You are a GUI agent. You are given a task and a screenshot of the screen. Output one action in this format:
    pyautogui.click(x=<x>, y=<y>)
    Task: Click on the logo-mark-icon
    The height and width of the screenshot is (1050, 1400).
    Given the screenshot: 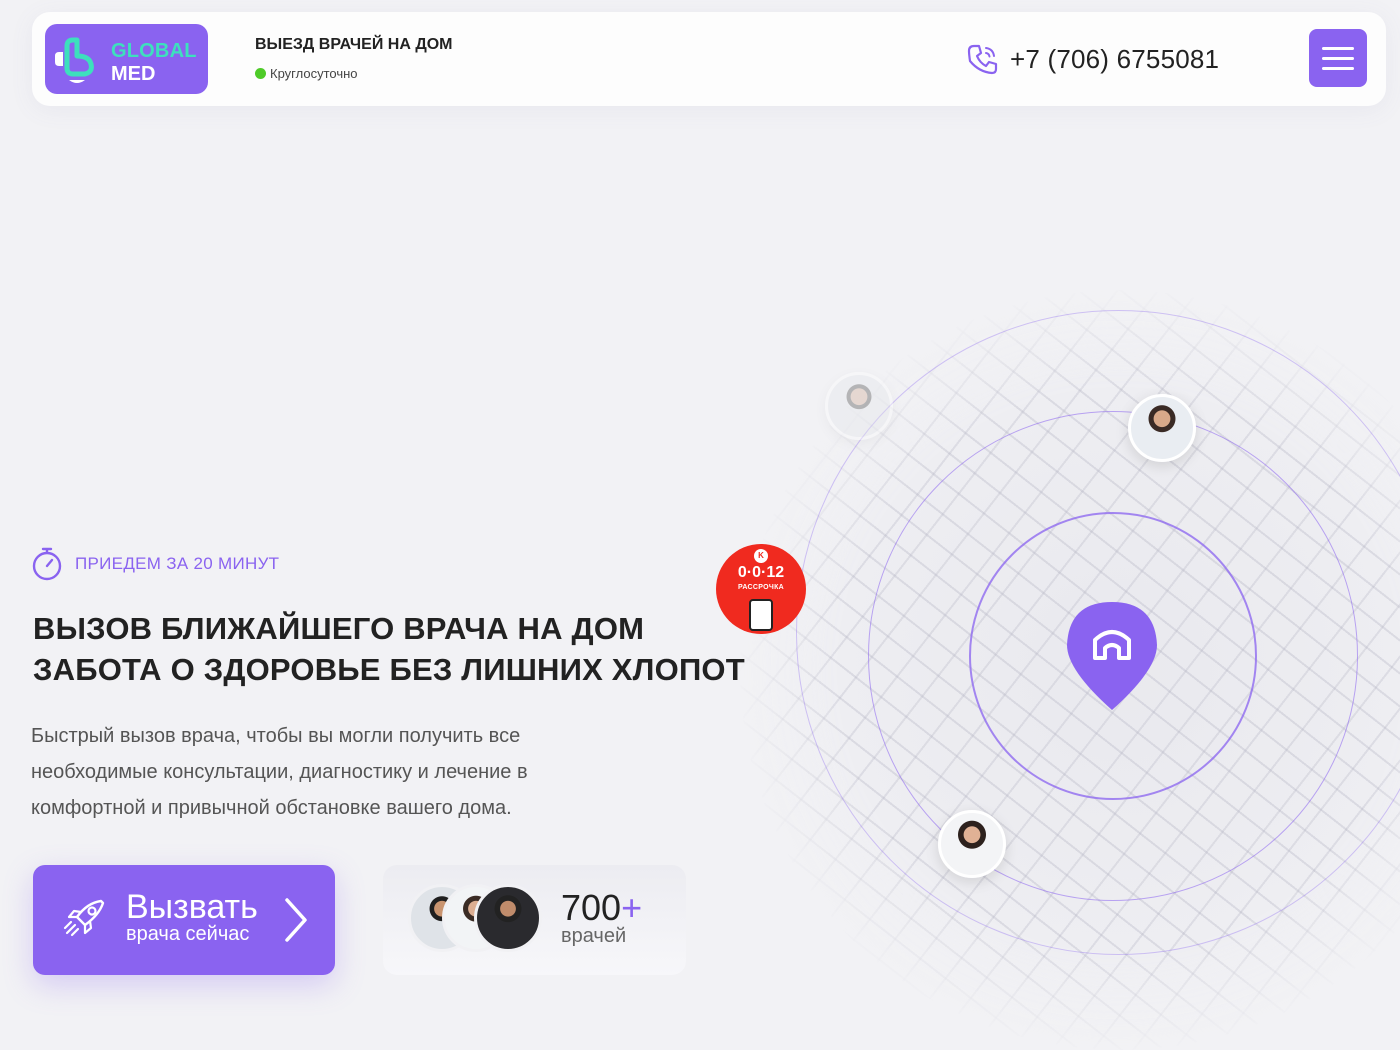 What is the action you would take?
    pyautogui.click(x=74, y=60)
    